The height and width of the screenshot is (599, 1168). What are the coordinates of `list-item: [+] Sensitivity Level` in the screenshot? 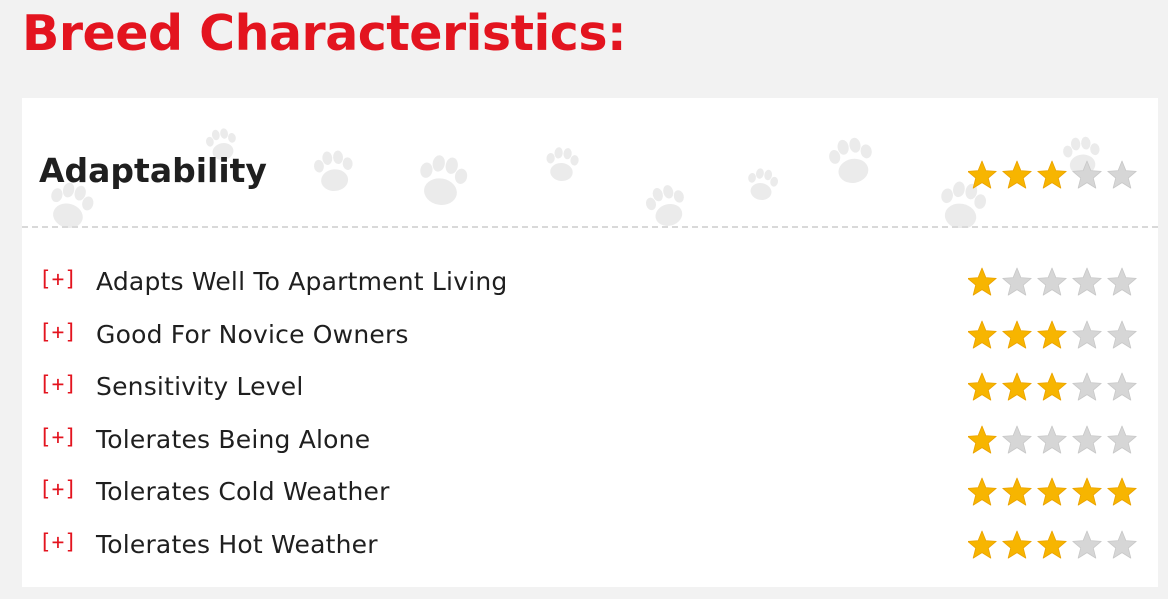 It's located at (590, 388).